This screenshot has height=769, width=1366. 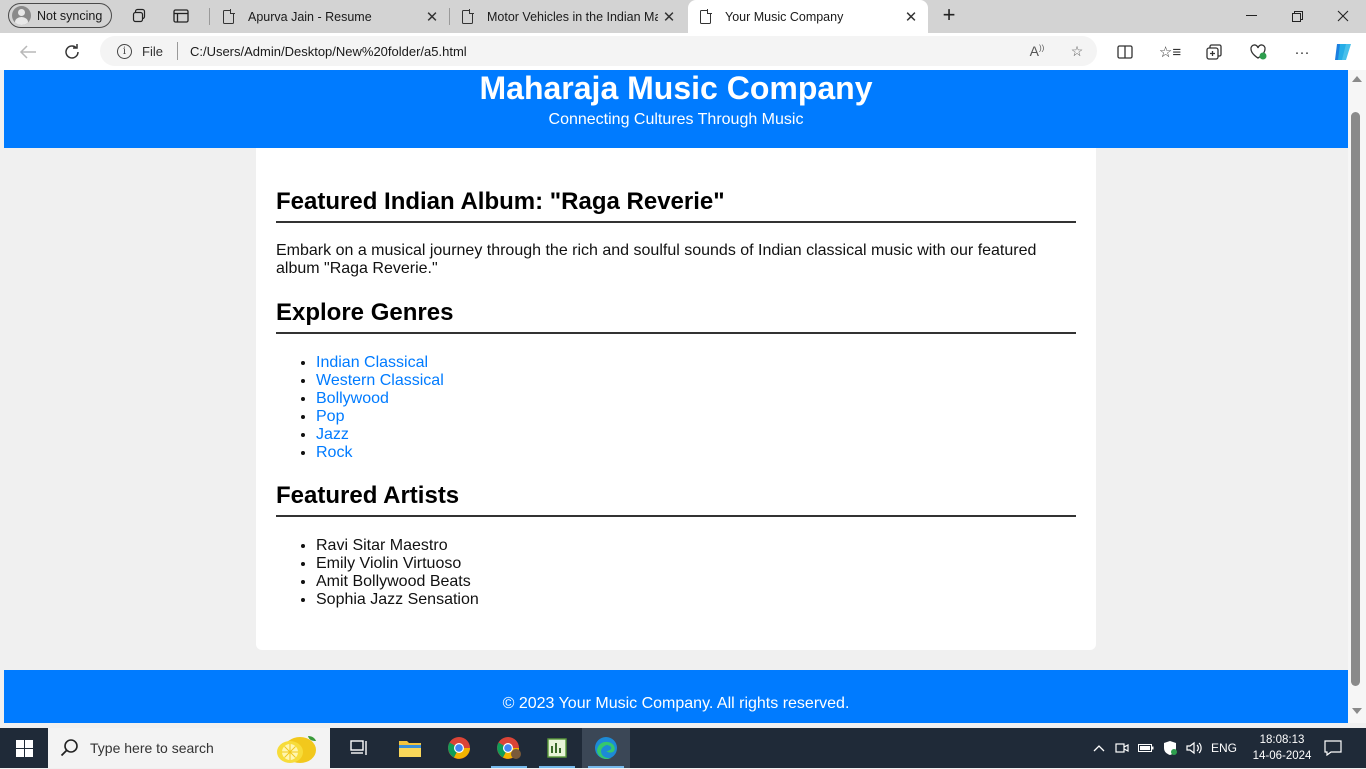 I want to click on clock-time: 18:08:13, so click(x=1282, y=740).